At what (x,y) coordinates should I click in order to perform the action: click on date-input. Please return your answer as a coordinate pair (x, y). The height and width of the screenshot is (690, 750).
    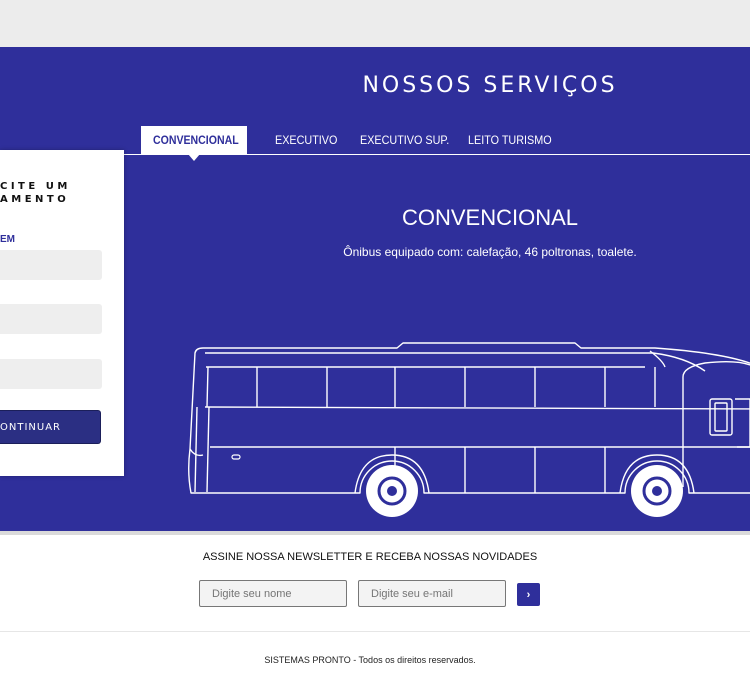
    Looking at the image, I should click on (51, 374).